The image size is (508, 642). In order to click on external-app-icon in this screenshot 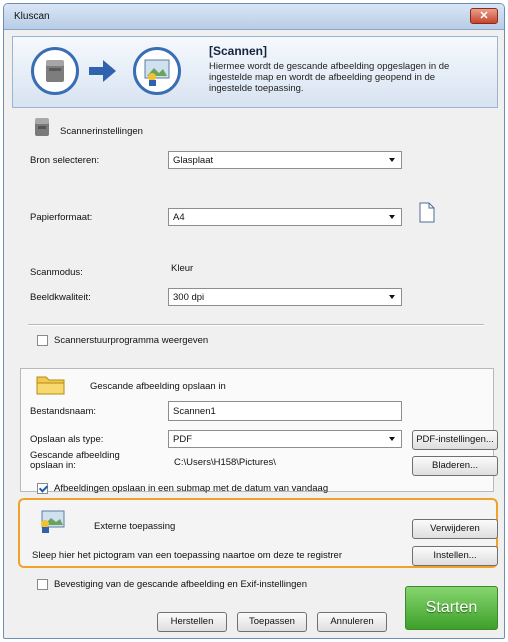, I will do `click(53, 521)`.